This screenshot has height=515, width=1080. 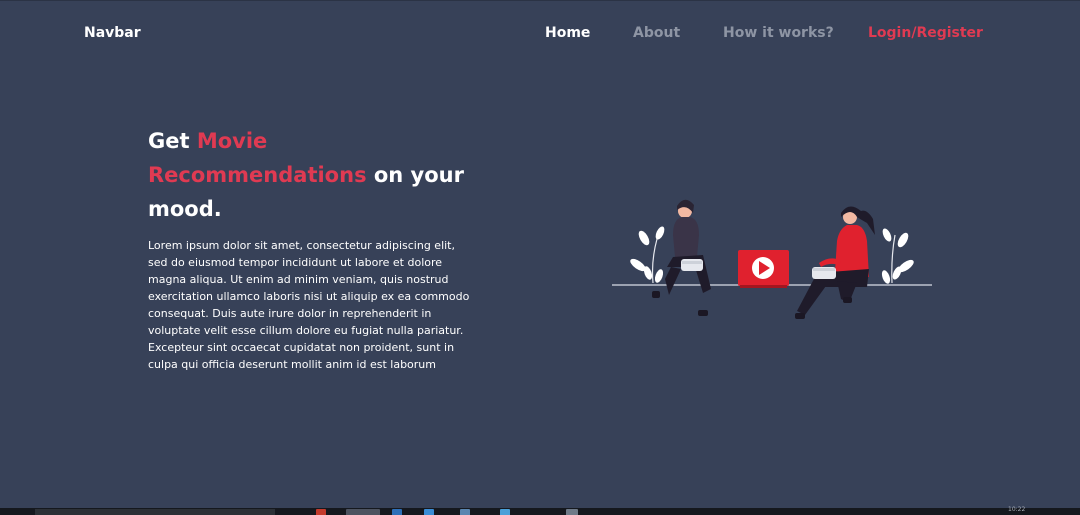 What do you see at coordinates (540, 510) in the screenshot?
I see `taskbar: 10:22` at bounding box center [540, 510].